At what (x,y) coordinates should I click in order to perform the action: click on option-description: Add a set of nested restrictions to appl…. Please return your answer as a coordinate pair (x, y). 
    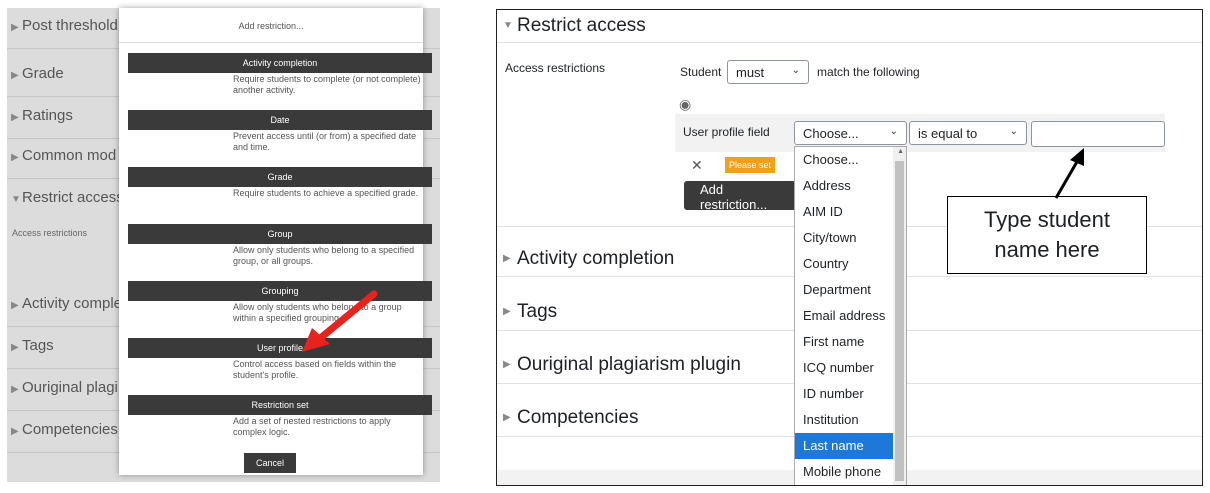
    Looking at the image, I should click on (312, 426).